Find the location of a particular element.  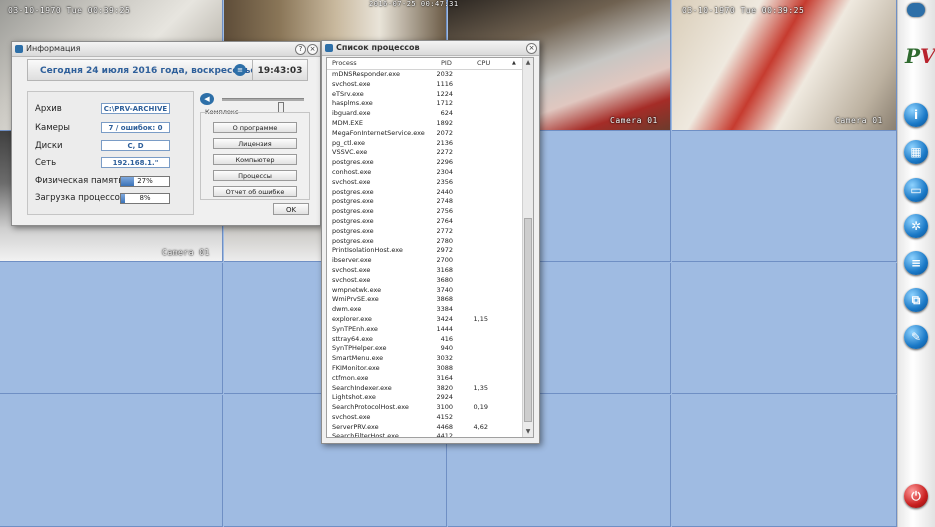

process-name: hasplms.exe is located at coordinates (352, 103).